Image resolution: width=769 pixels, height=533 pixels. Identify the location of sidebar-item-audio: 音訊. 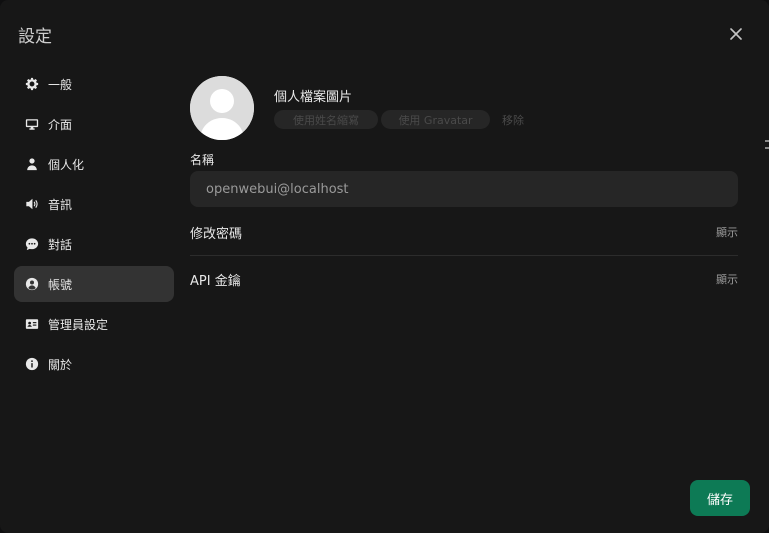
(94, 204).